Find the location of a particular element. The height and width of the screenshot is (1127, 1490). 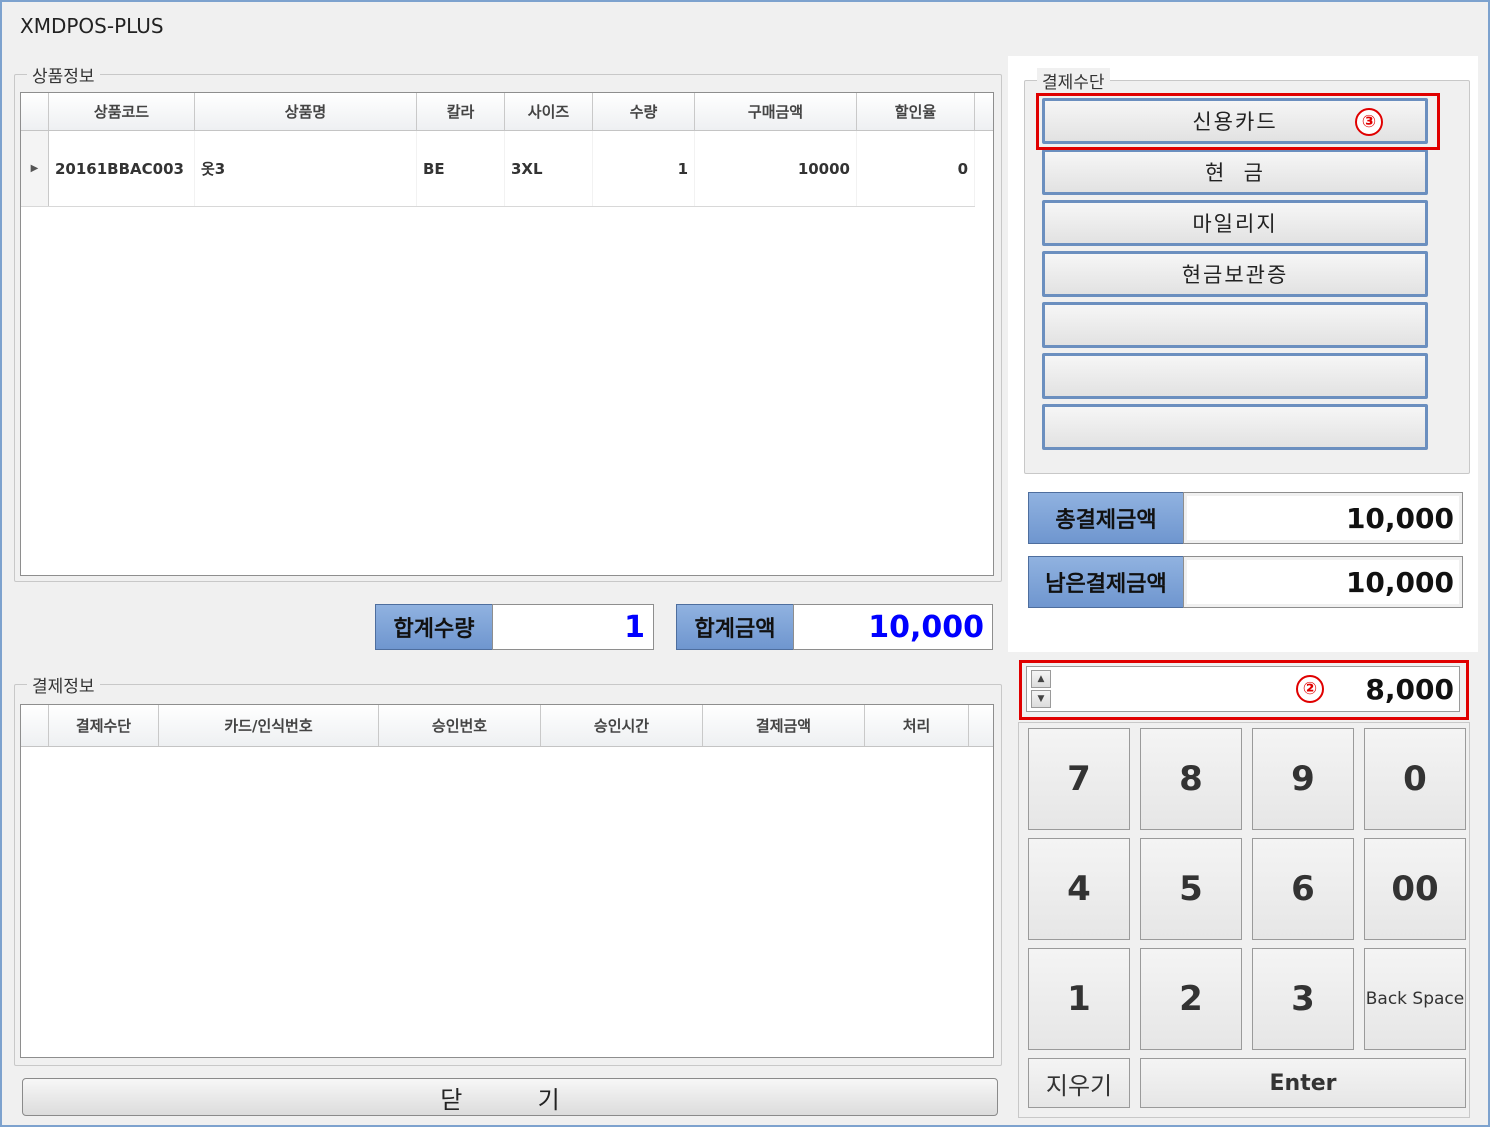

cell-product-name: 옷3 is located at coordinates (306, 168).